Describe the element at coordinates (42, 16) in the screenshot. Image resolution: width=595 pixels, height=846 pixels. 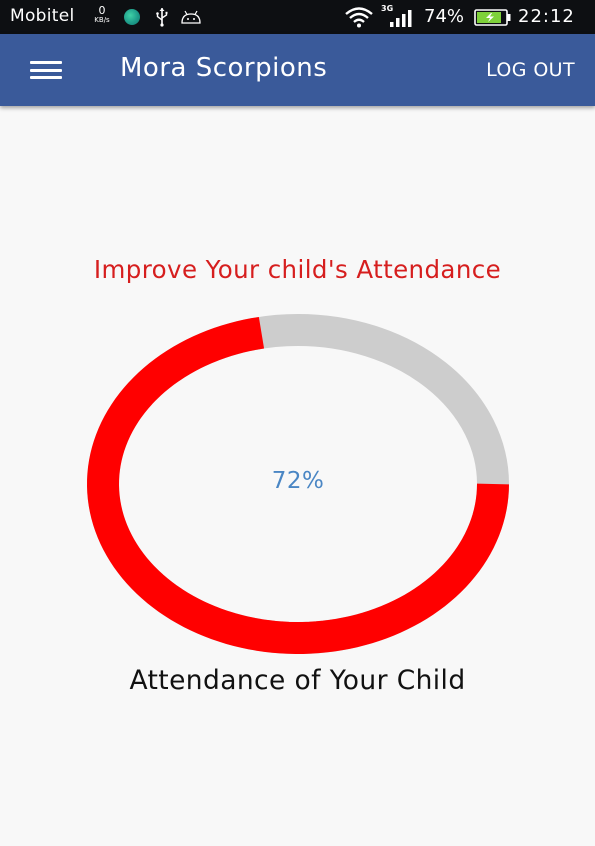
I see `carrier-name: Mobitel` at that location.